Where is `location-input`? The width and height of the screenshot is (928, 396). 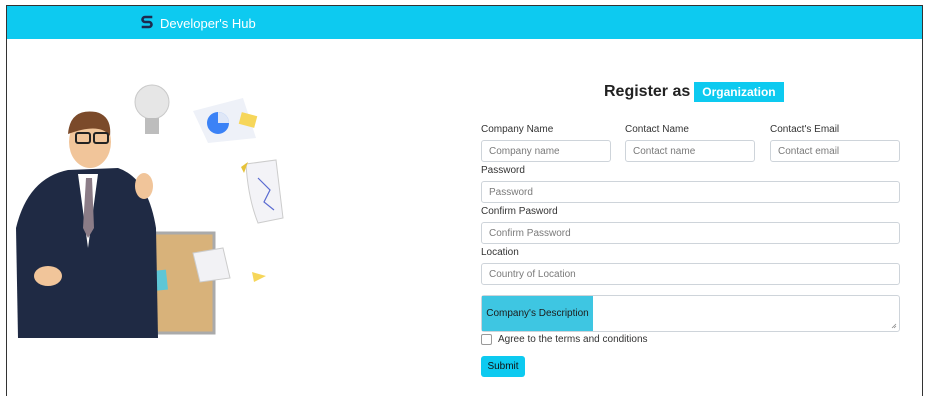 location-input is located at coordinates (690, 274).